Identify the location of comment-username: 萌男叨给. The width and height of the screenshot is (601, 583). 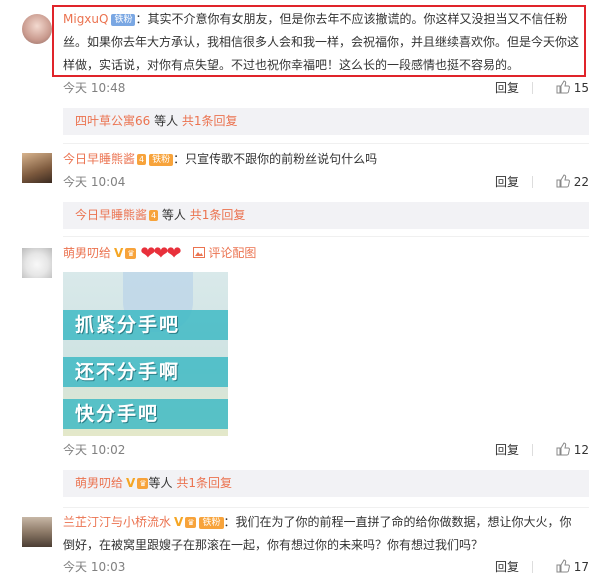
(87, 253).